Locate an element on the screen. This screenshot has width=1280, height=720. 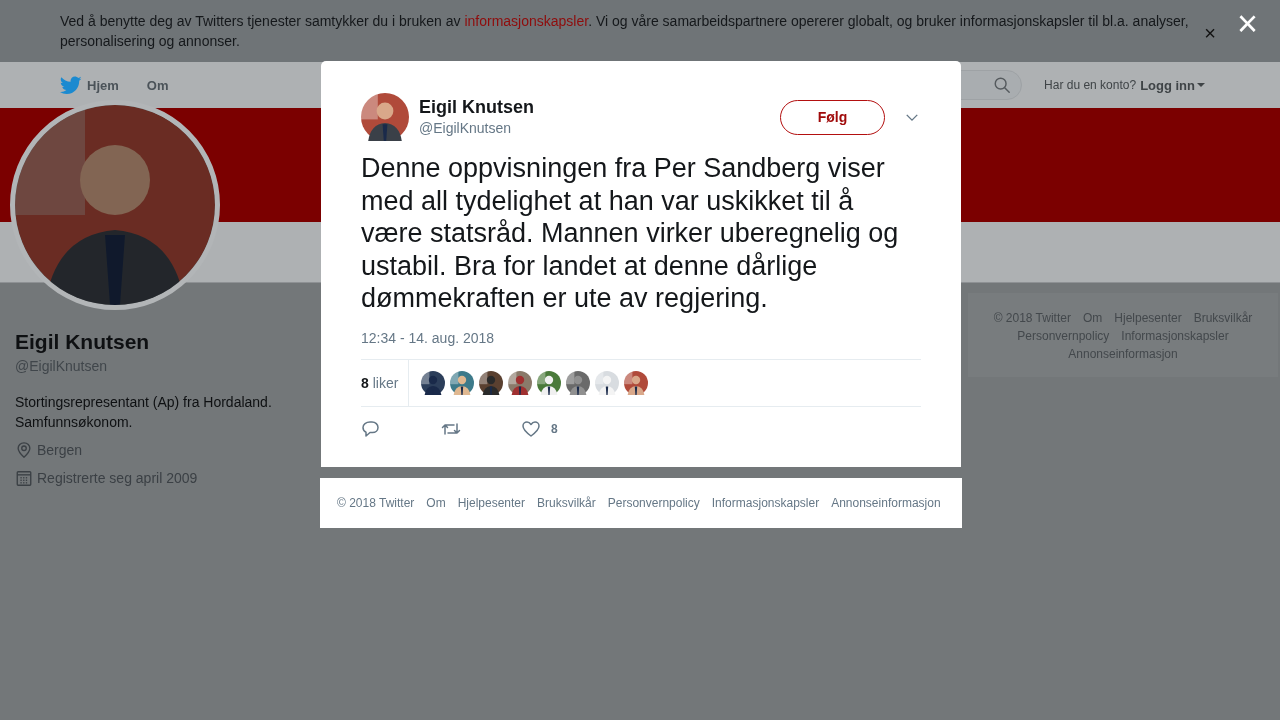
footer-link: Hjelpesenter is located at coordinates (491, 503).